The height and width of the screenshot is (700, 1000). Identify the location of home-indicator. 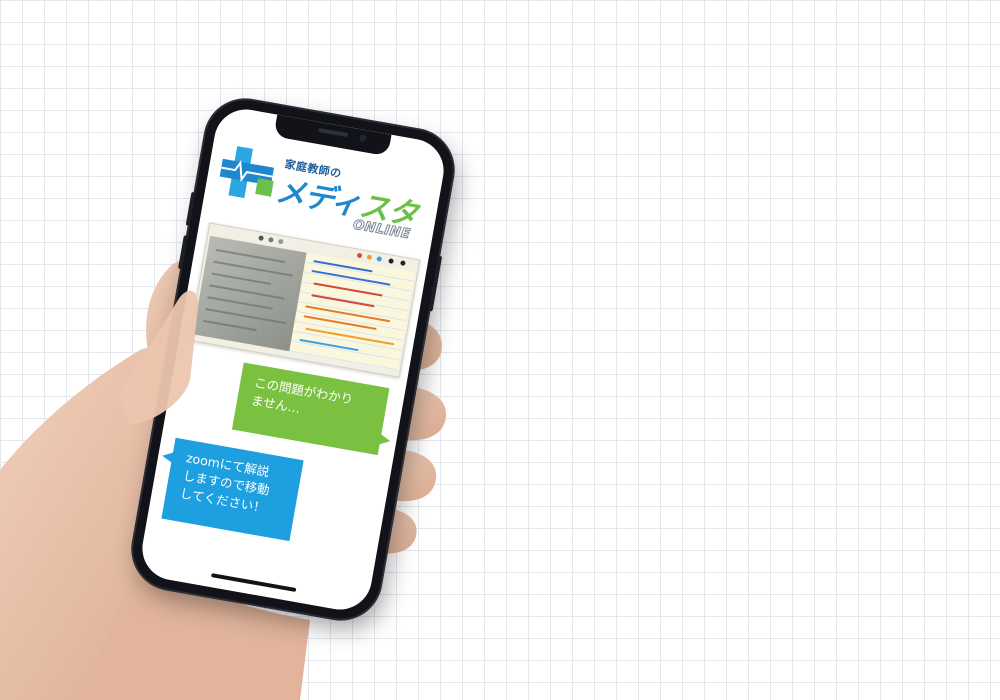
(253, 582).